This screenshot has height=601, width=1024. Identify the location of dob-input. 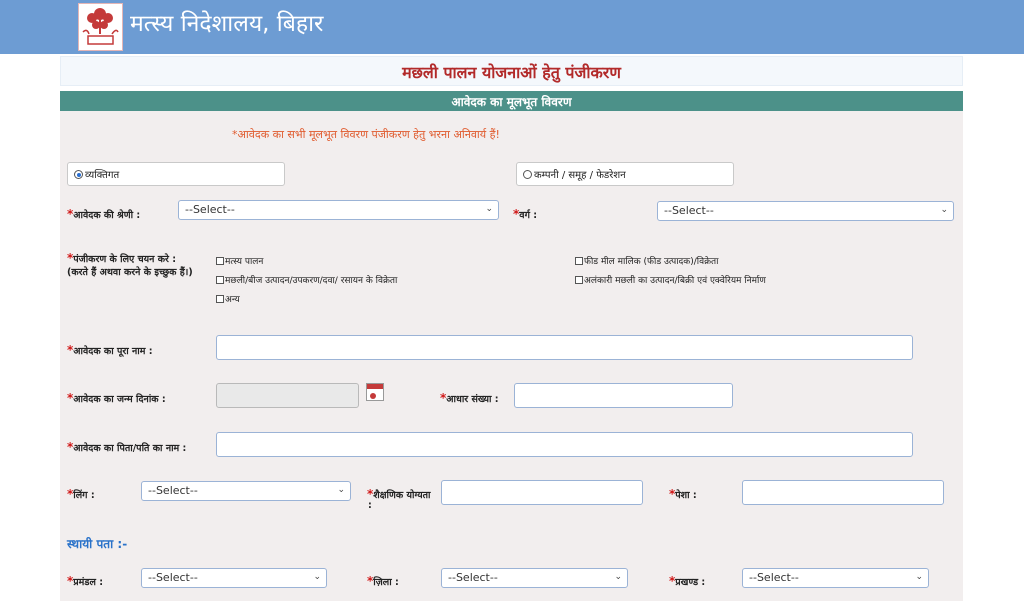
(287, 395).